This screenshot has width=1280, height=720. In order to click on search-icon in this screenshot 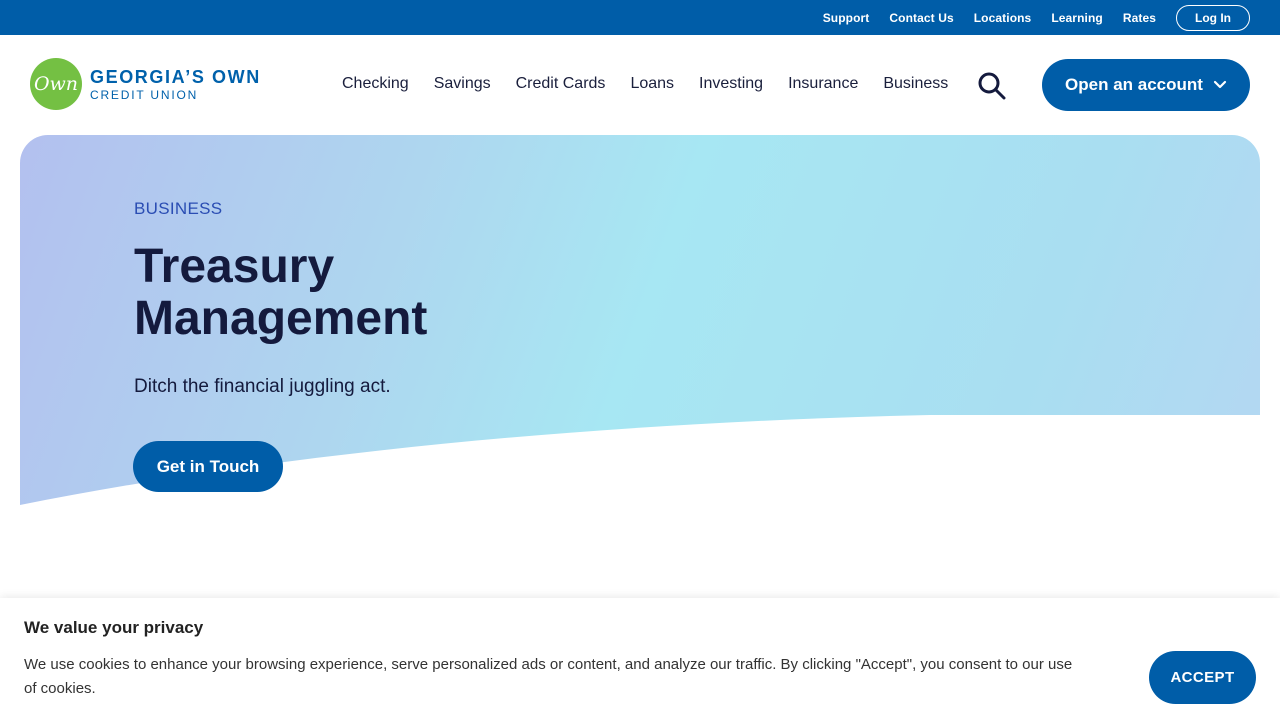, I will do `click(992, 86)`.